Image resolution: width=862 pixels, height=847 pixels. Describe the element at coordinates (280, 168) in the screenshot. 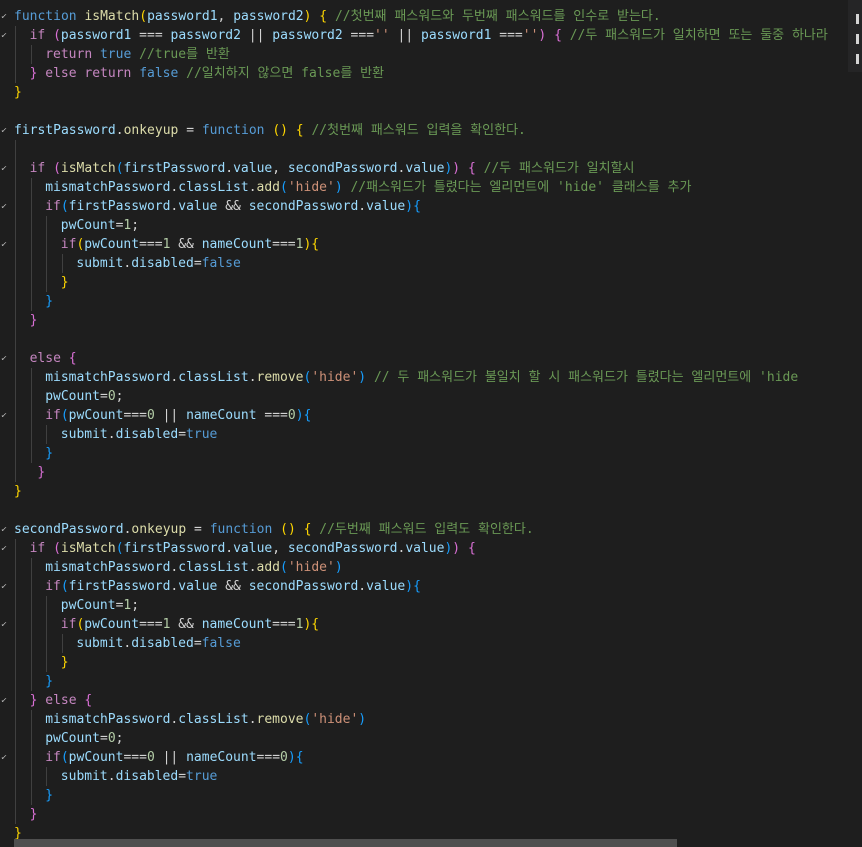

I see `code-token: ,` at that location.